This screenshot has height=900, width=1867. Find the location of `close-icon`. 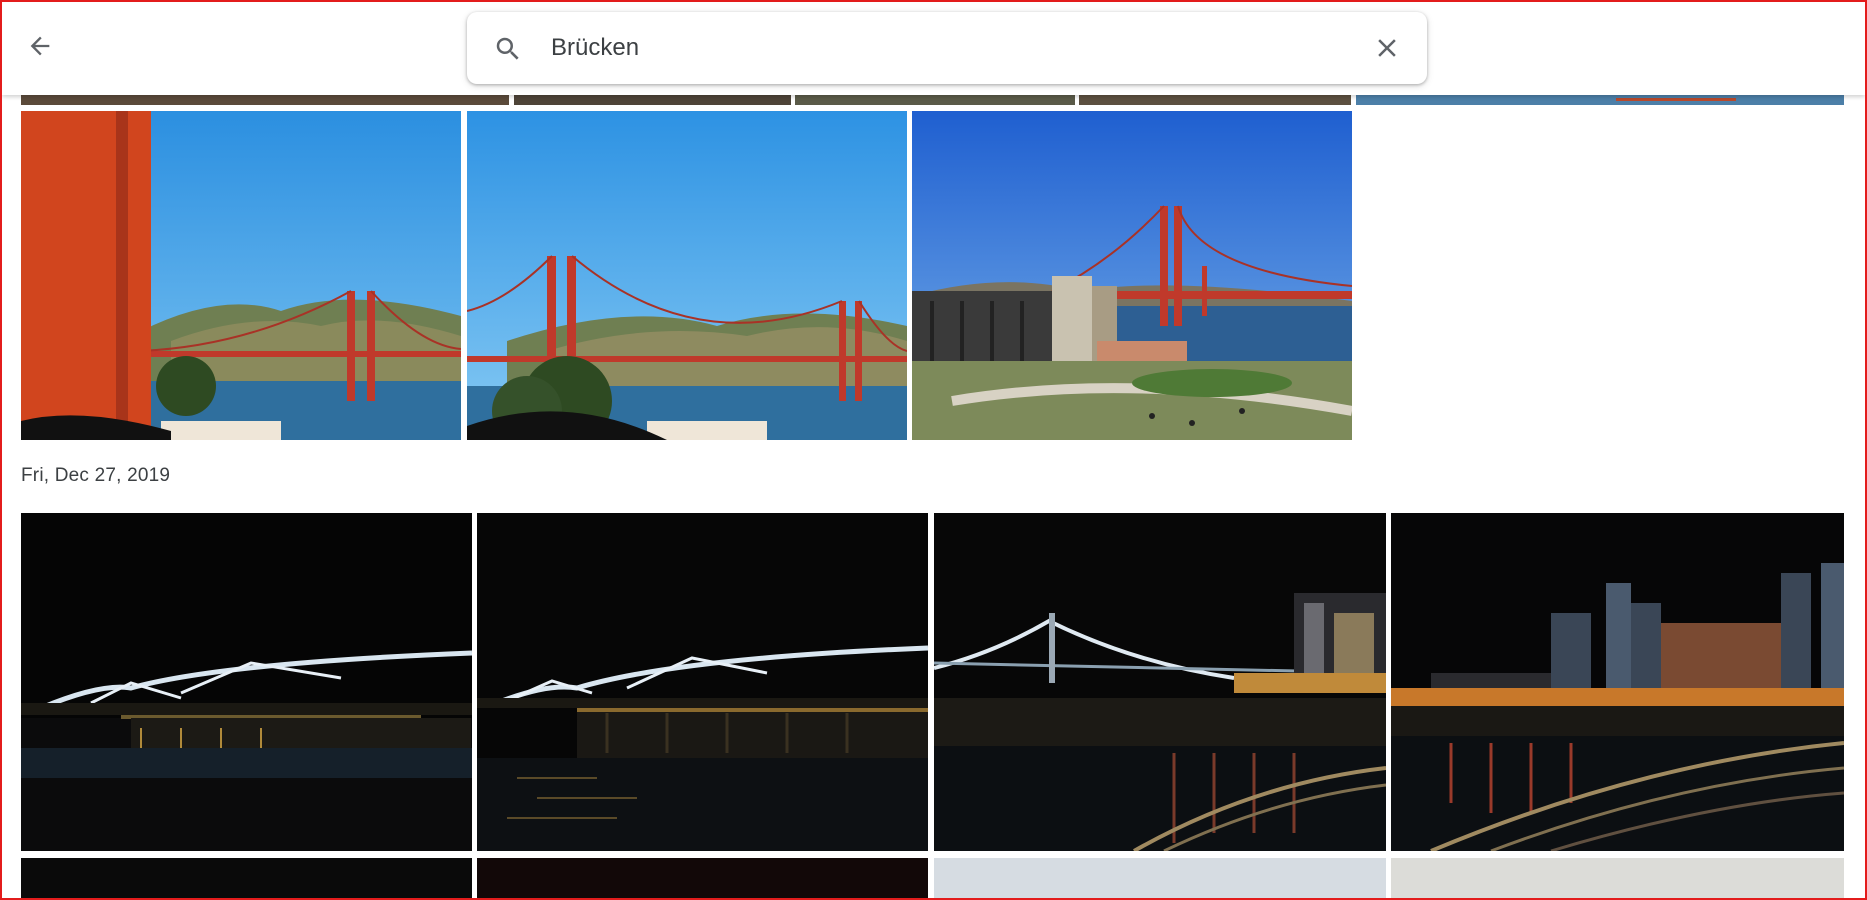

close-icon is located at coordinates (1387, 48).